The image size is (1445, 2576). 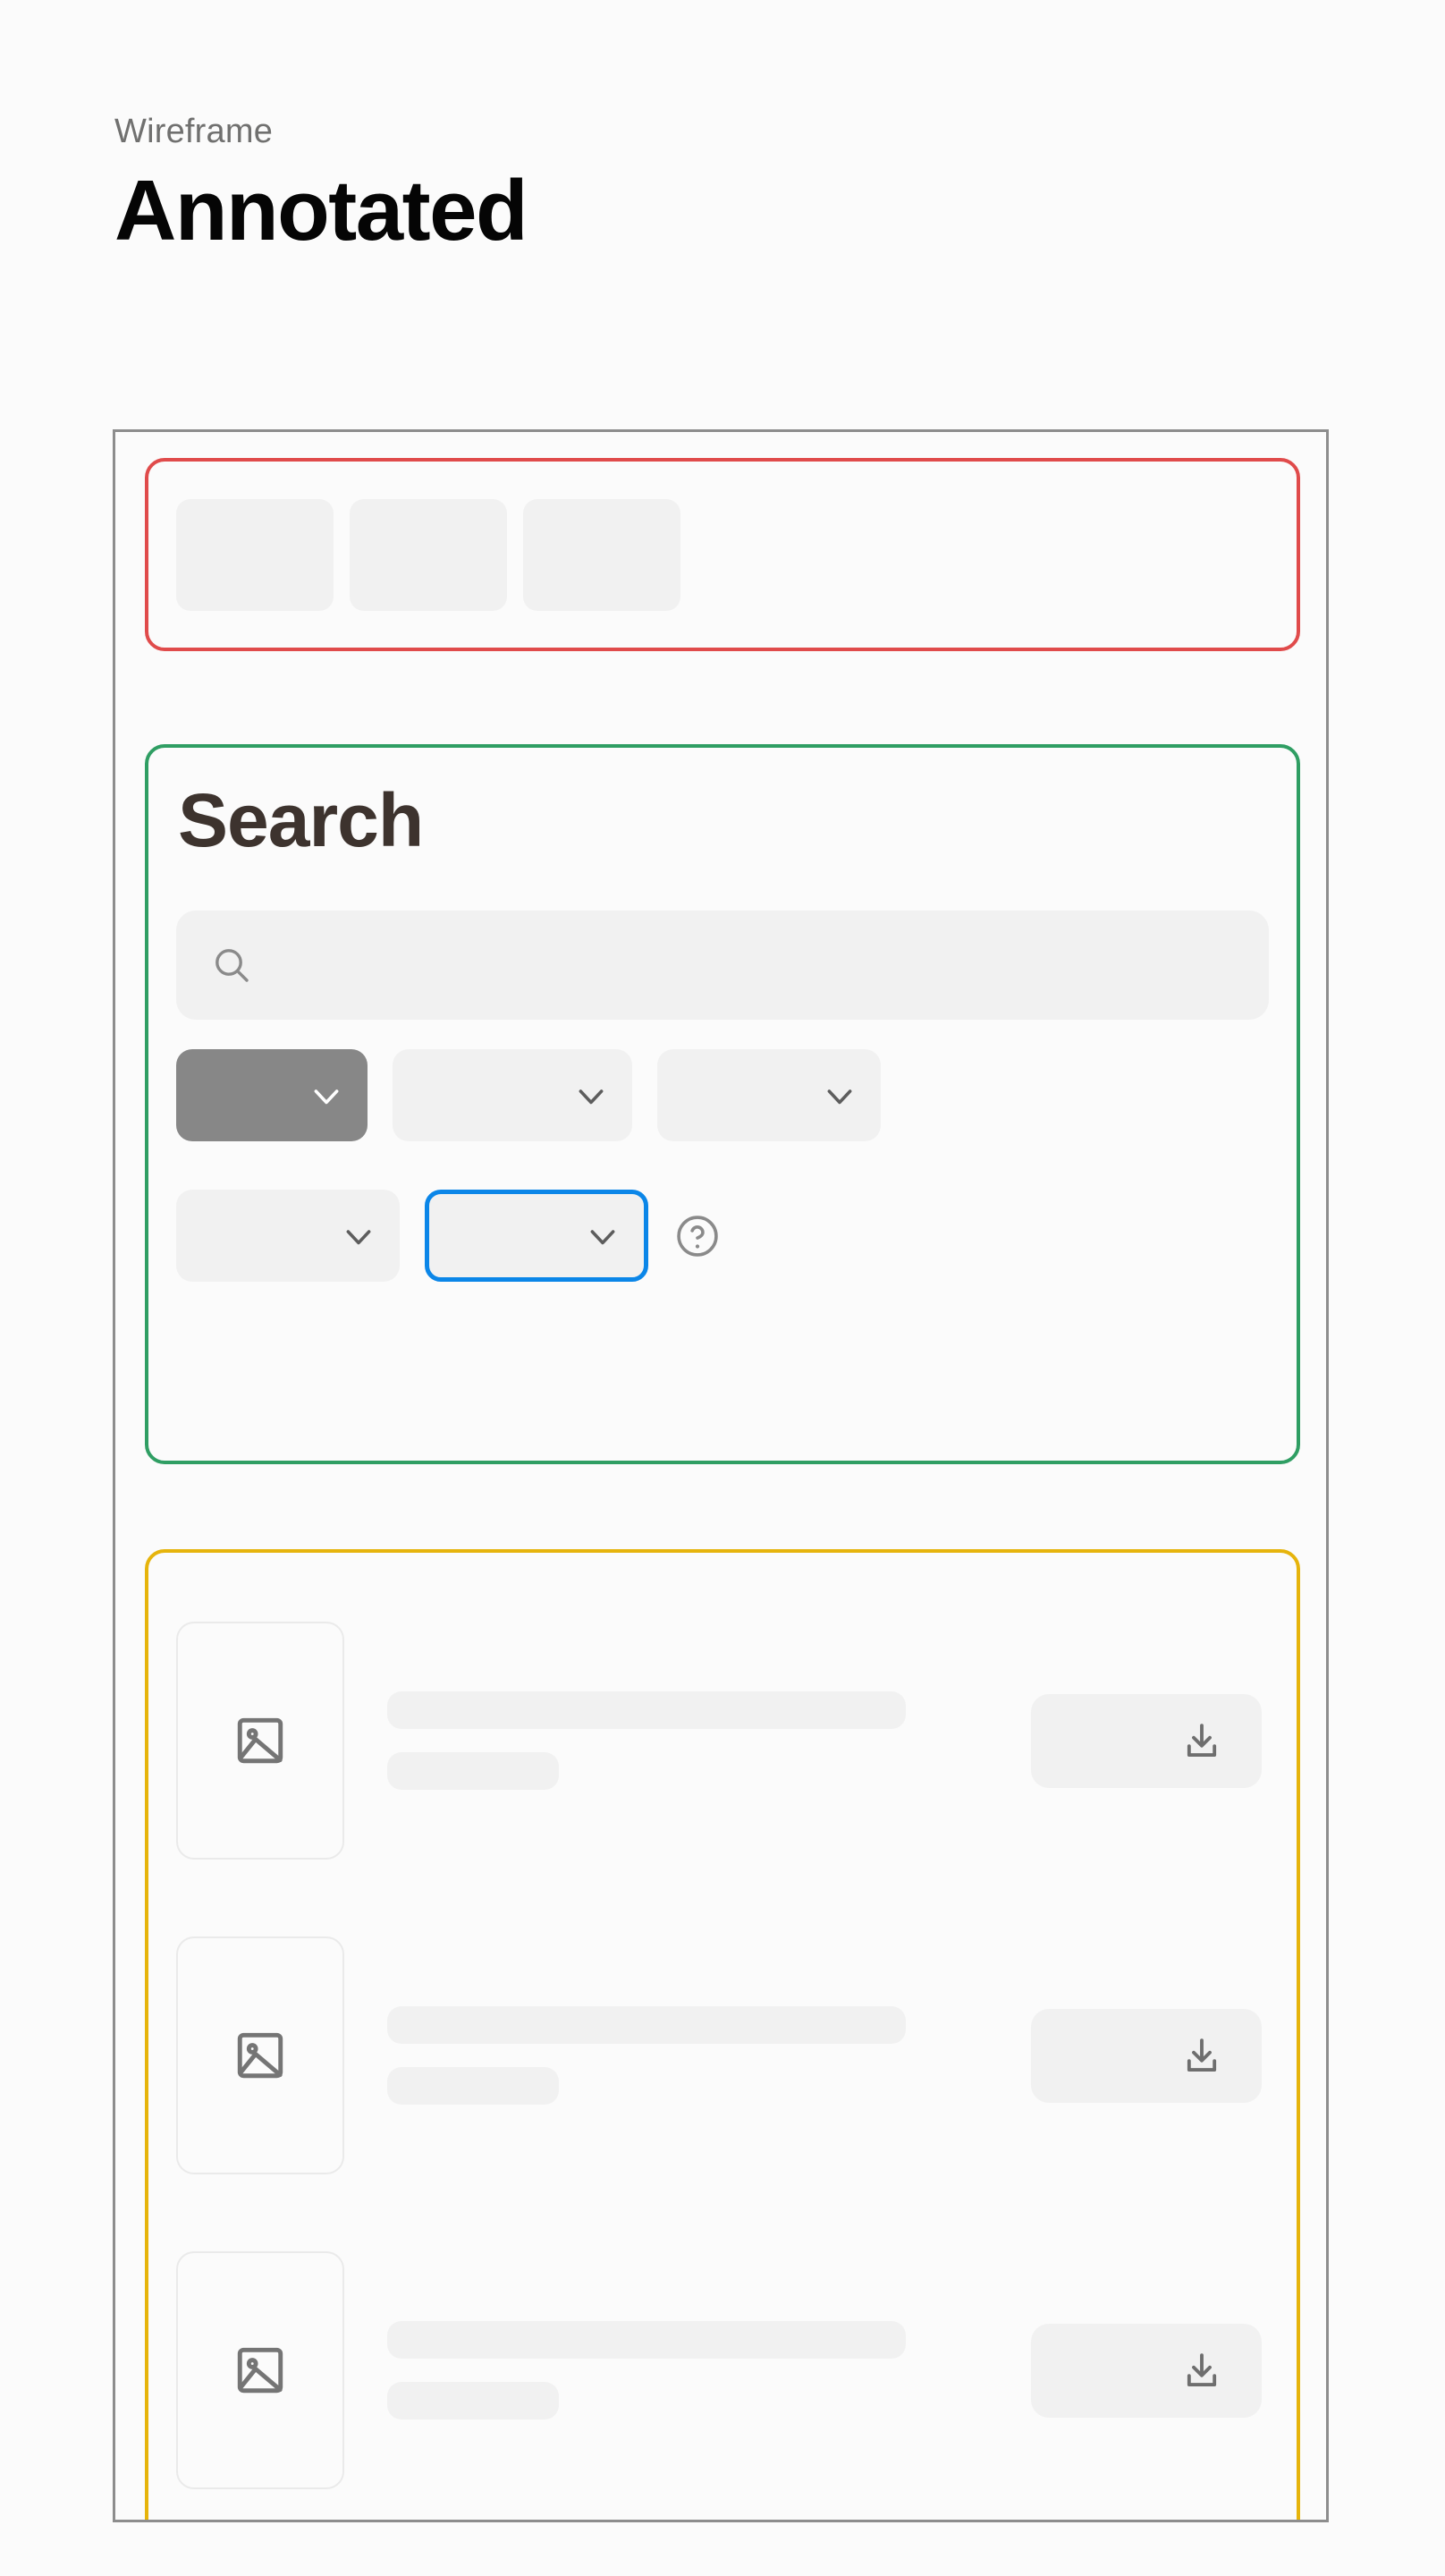 I want to click on page-eyebrow: Wireframe, so click(x=194, y=131).